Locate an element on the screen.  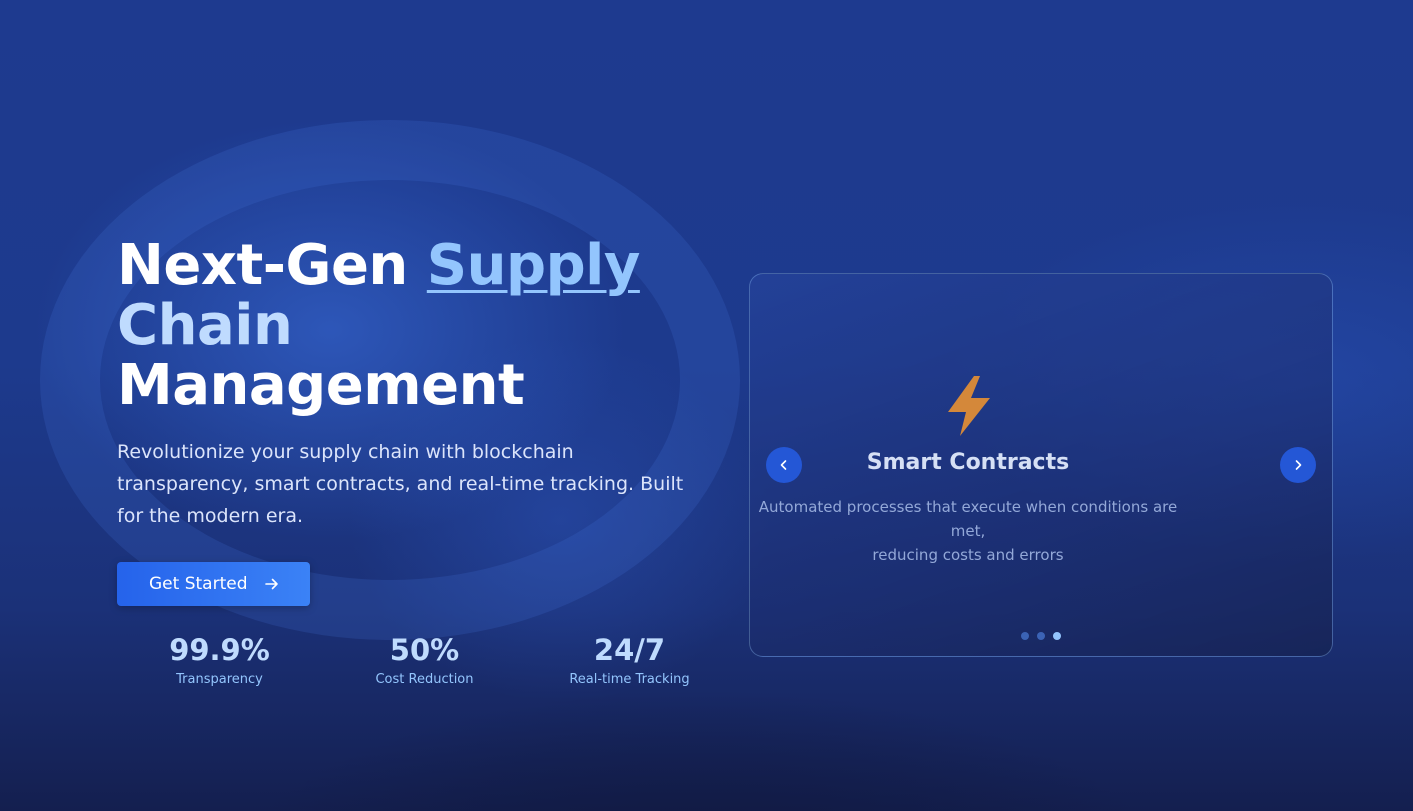
stat-label: Cost Reduction is located at coordinates (424, 679).